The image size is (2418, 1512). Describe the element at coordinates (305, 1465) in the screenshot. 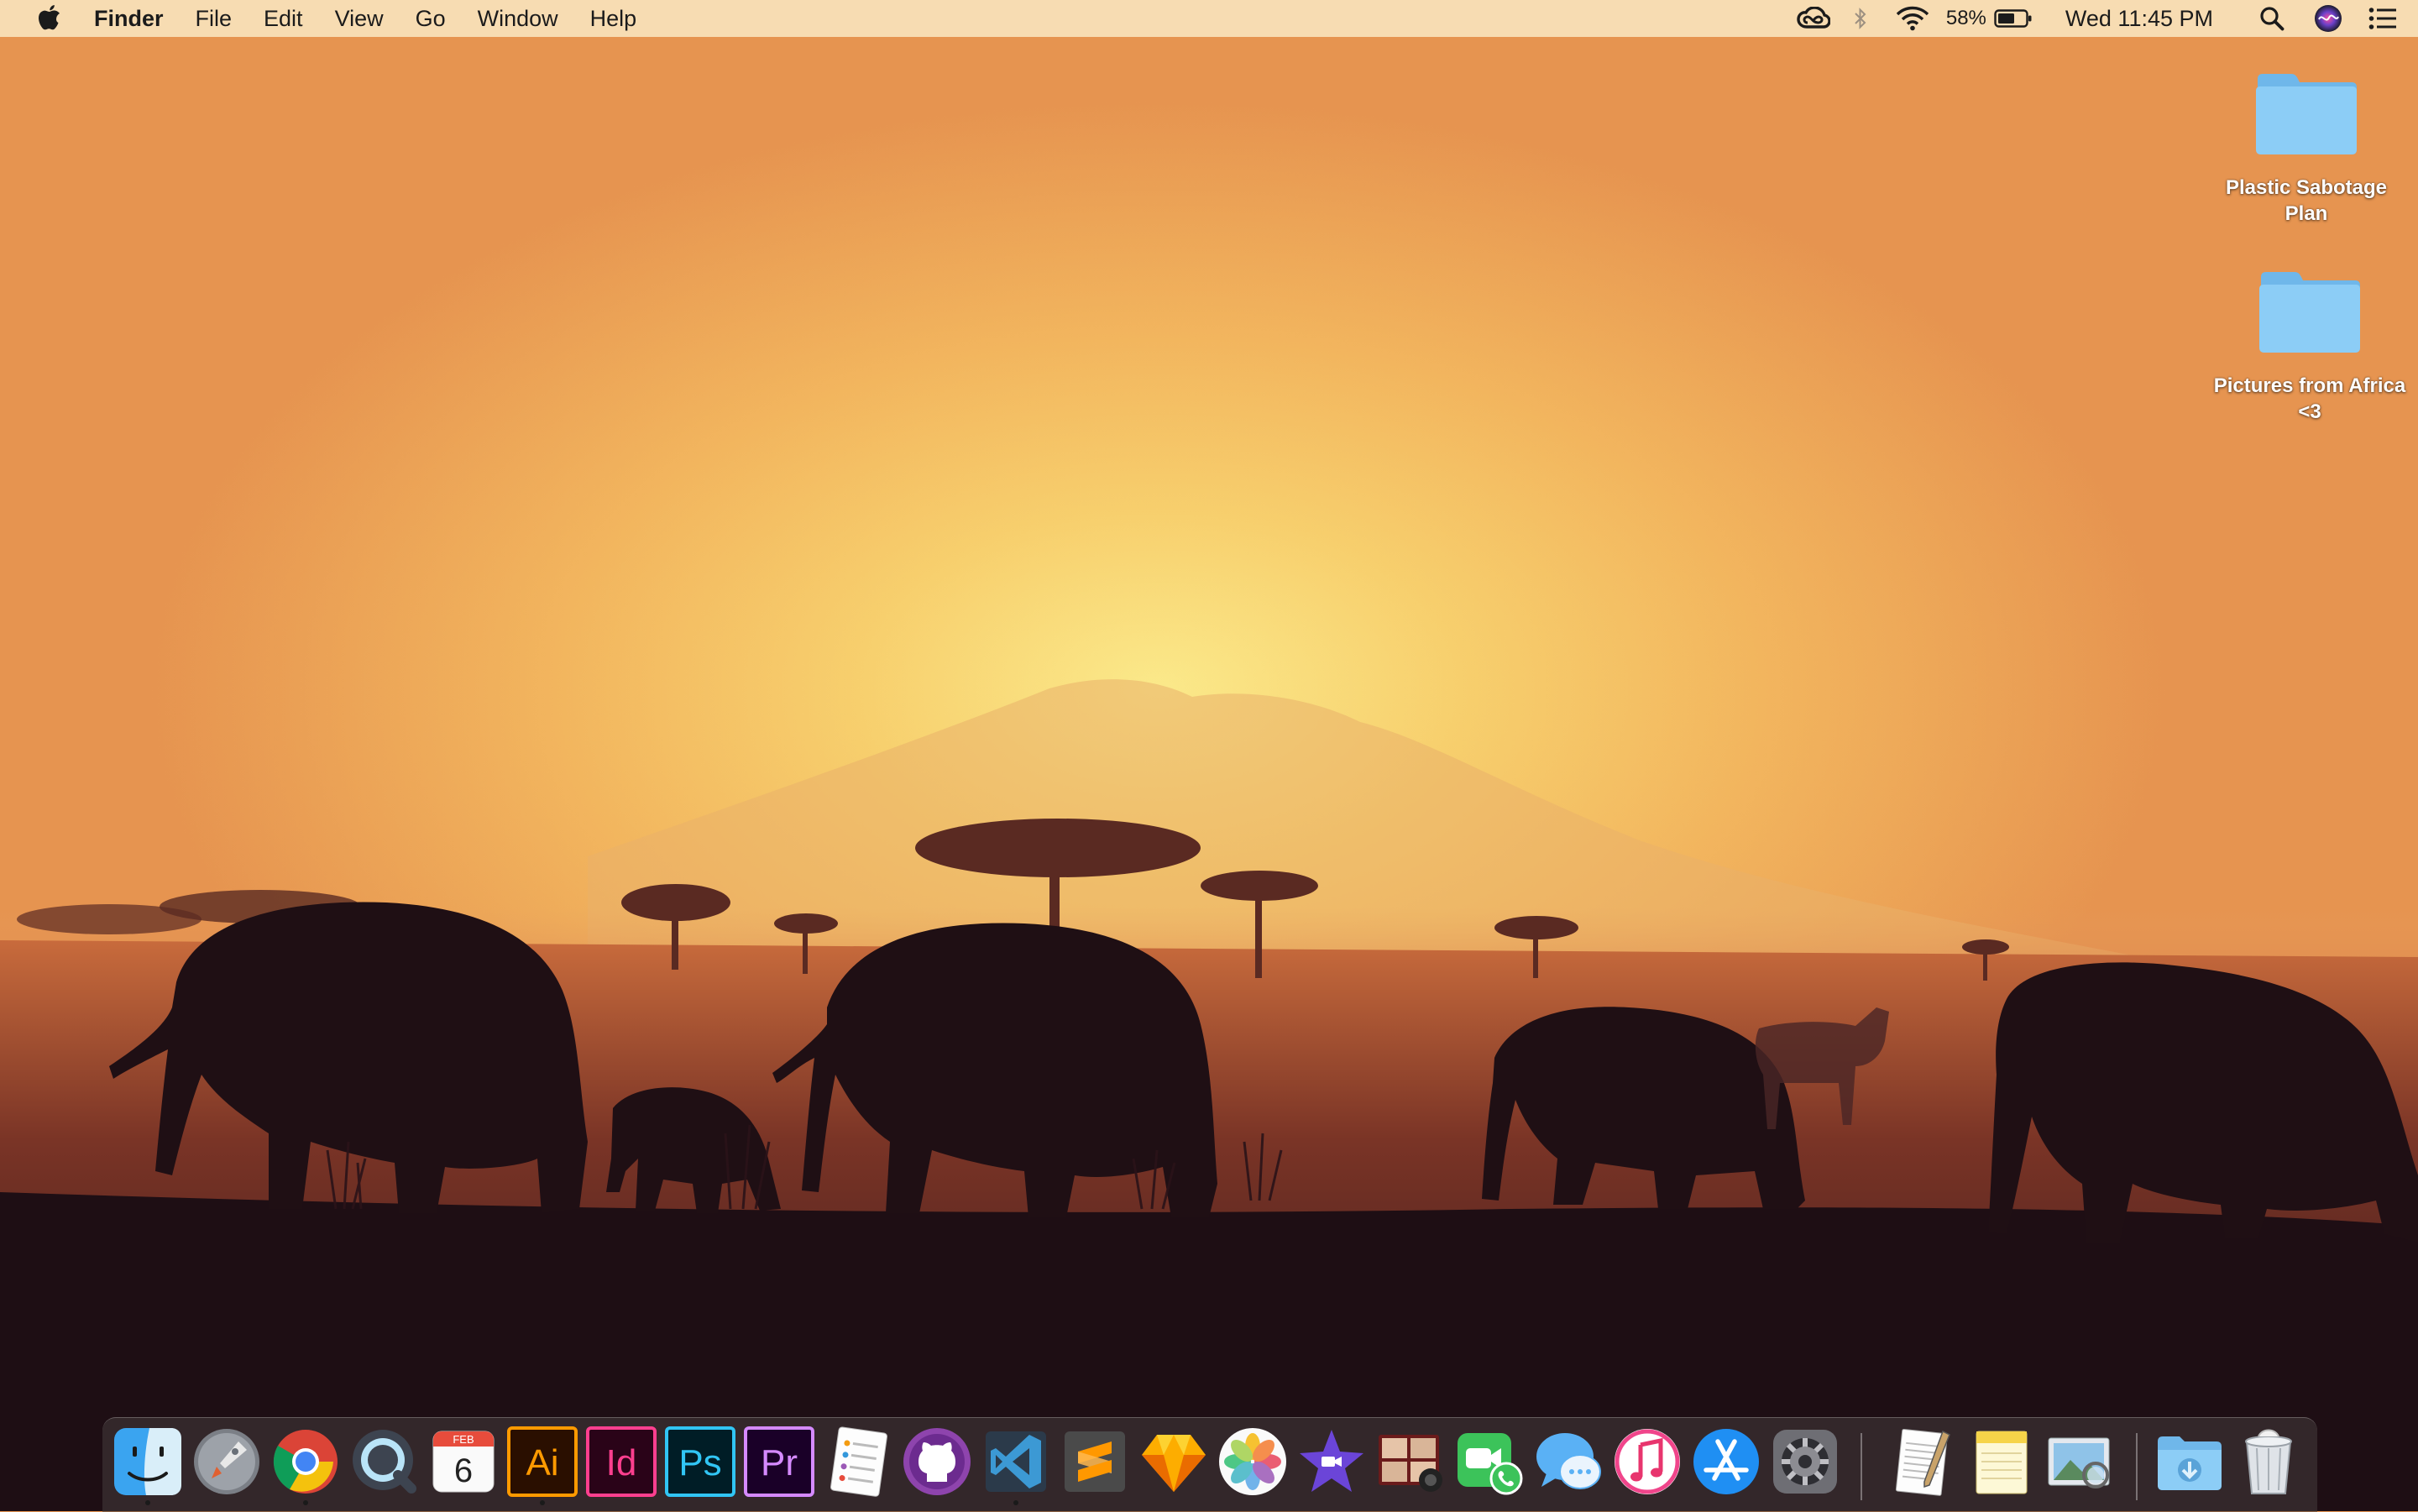

I see `dock-chrome-icon` at that location.